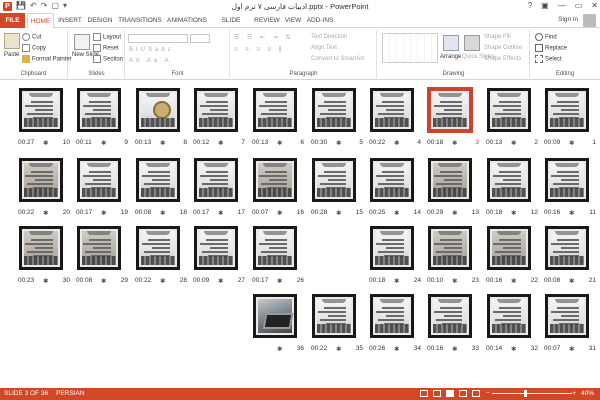 The height and width of the screenshot is (400, 600). I want to click on reading-view-icon, so click(463, 393).